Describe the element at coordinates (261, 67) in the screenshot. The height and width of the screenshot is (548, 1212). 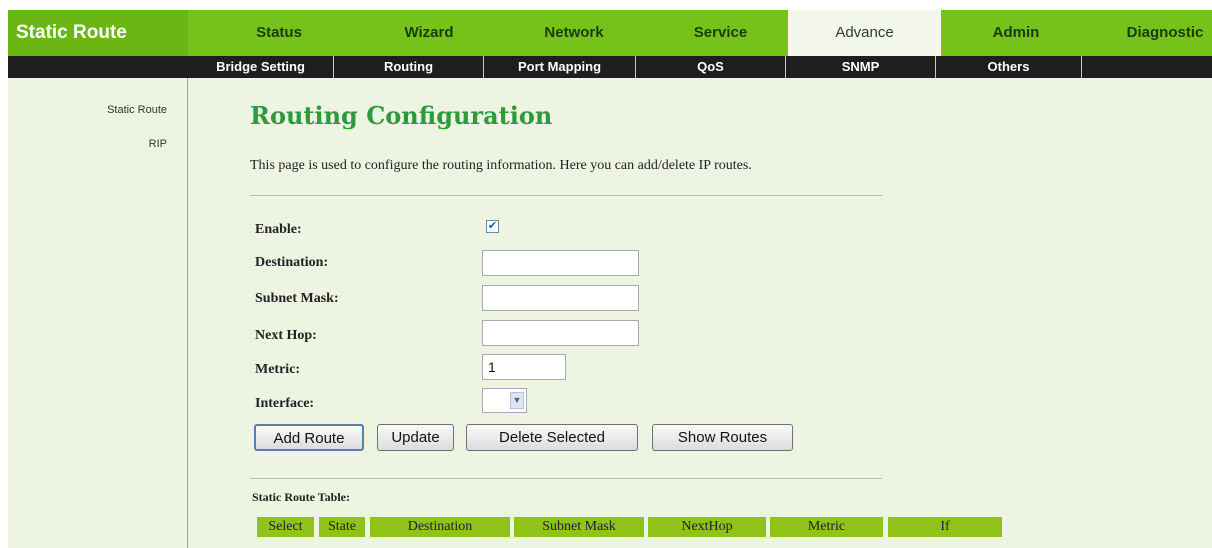
I see `subnav-bridge-setting: Bridge Setting` at that location.